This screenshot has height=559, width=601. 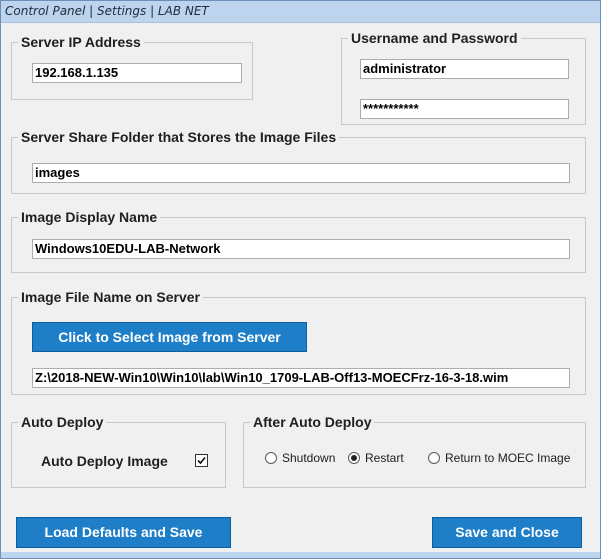 What do you see at coordinates (301, 173) in the screenshot?
I see `share-folder-input: images` at bounding box center [301, 173].